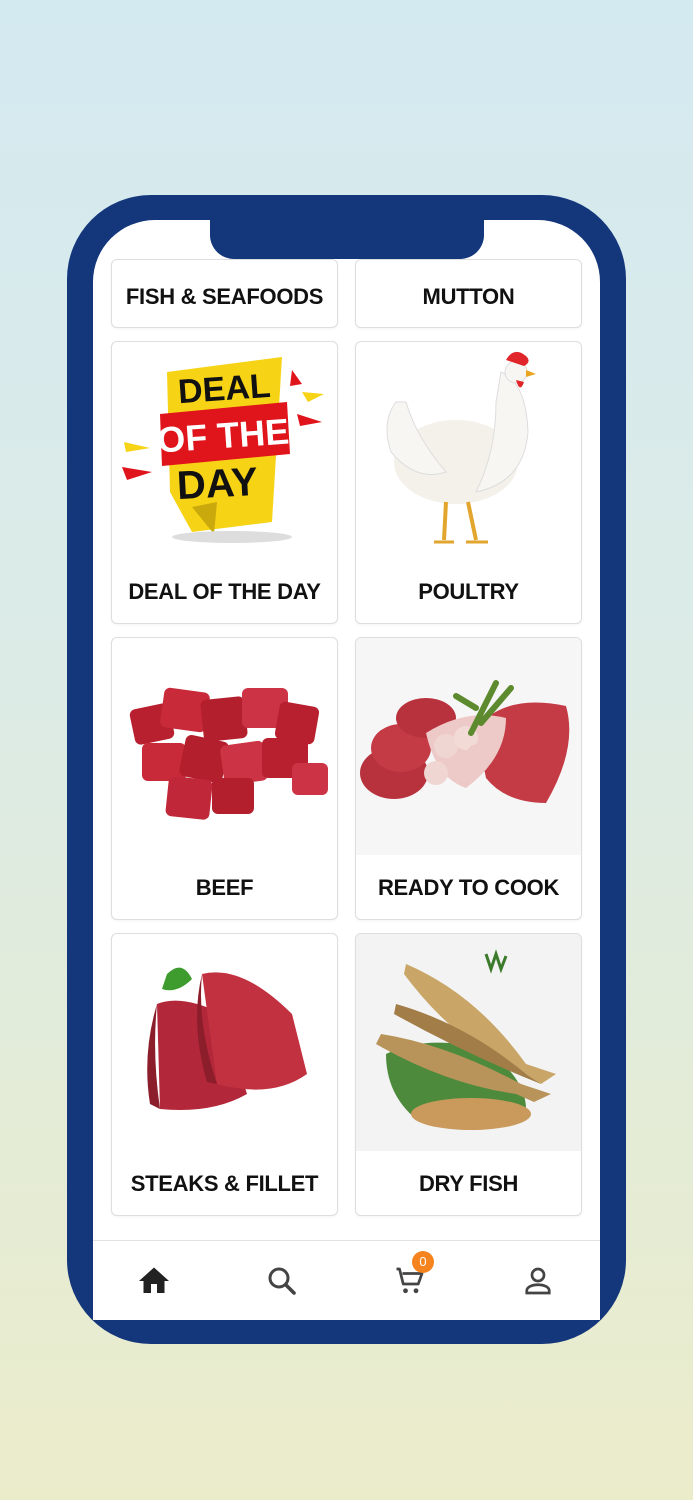  What do you see at coordinates (224, 887) in the screenshot?
I see `category-label: BEEF` at bounding box center [224, 887].